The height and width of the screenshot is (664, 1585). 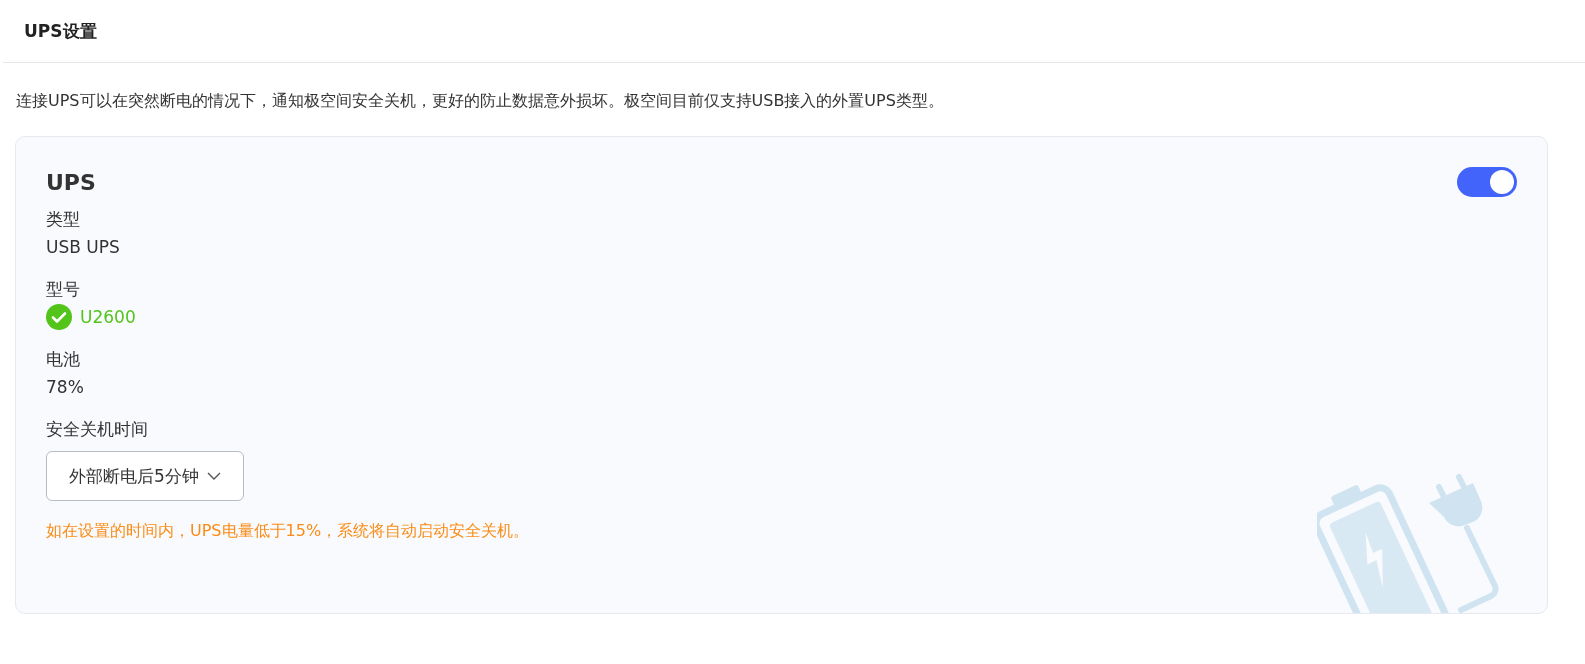 What do you see at coordinates (83, 247) in the screenshot?
I see `field-value: USB UPS` at bounding box center [83, 247].